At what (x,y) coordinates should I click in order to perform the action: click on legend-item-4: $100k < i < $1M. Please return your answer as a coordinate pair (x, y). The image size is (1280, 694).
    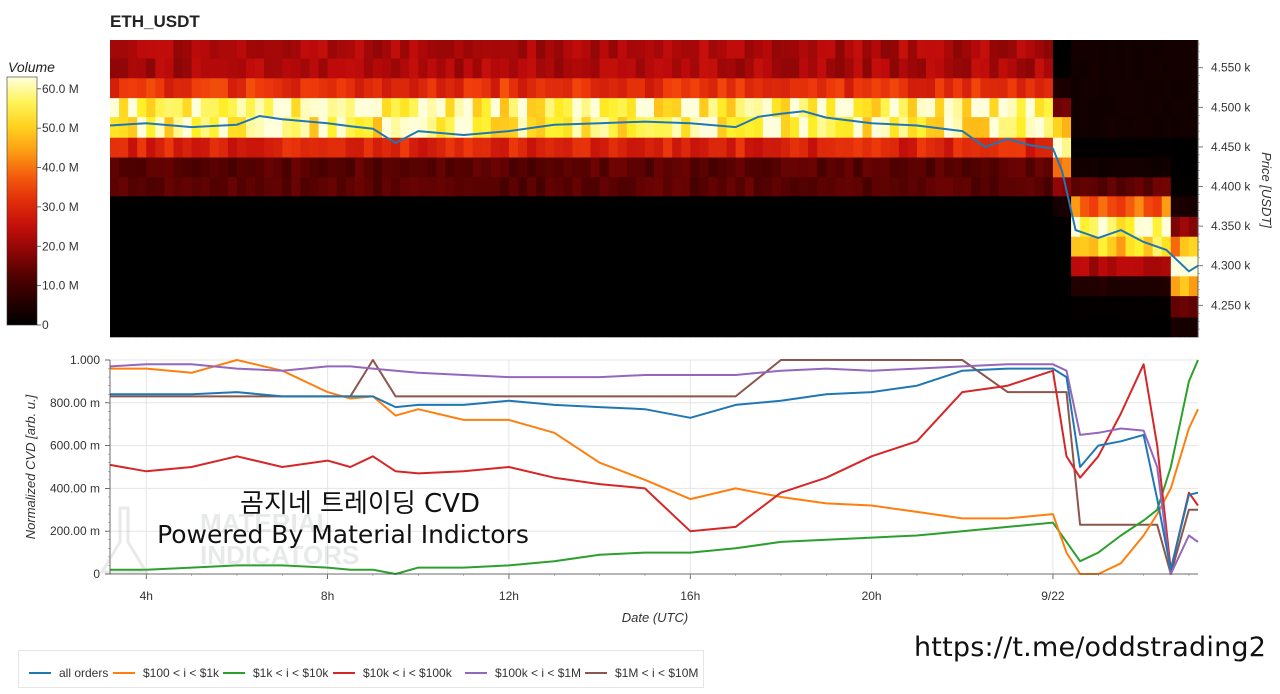
    Looking at the image, I should click on (523, 673).